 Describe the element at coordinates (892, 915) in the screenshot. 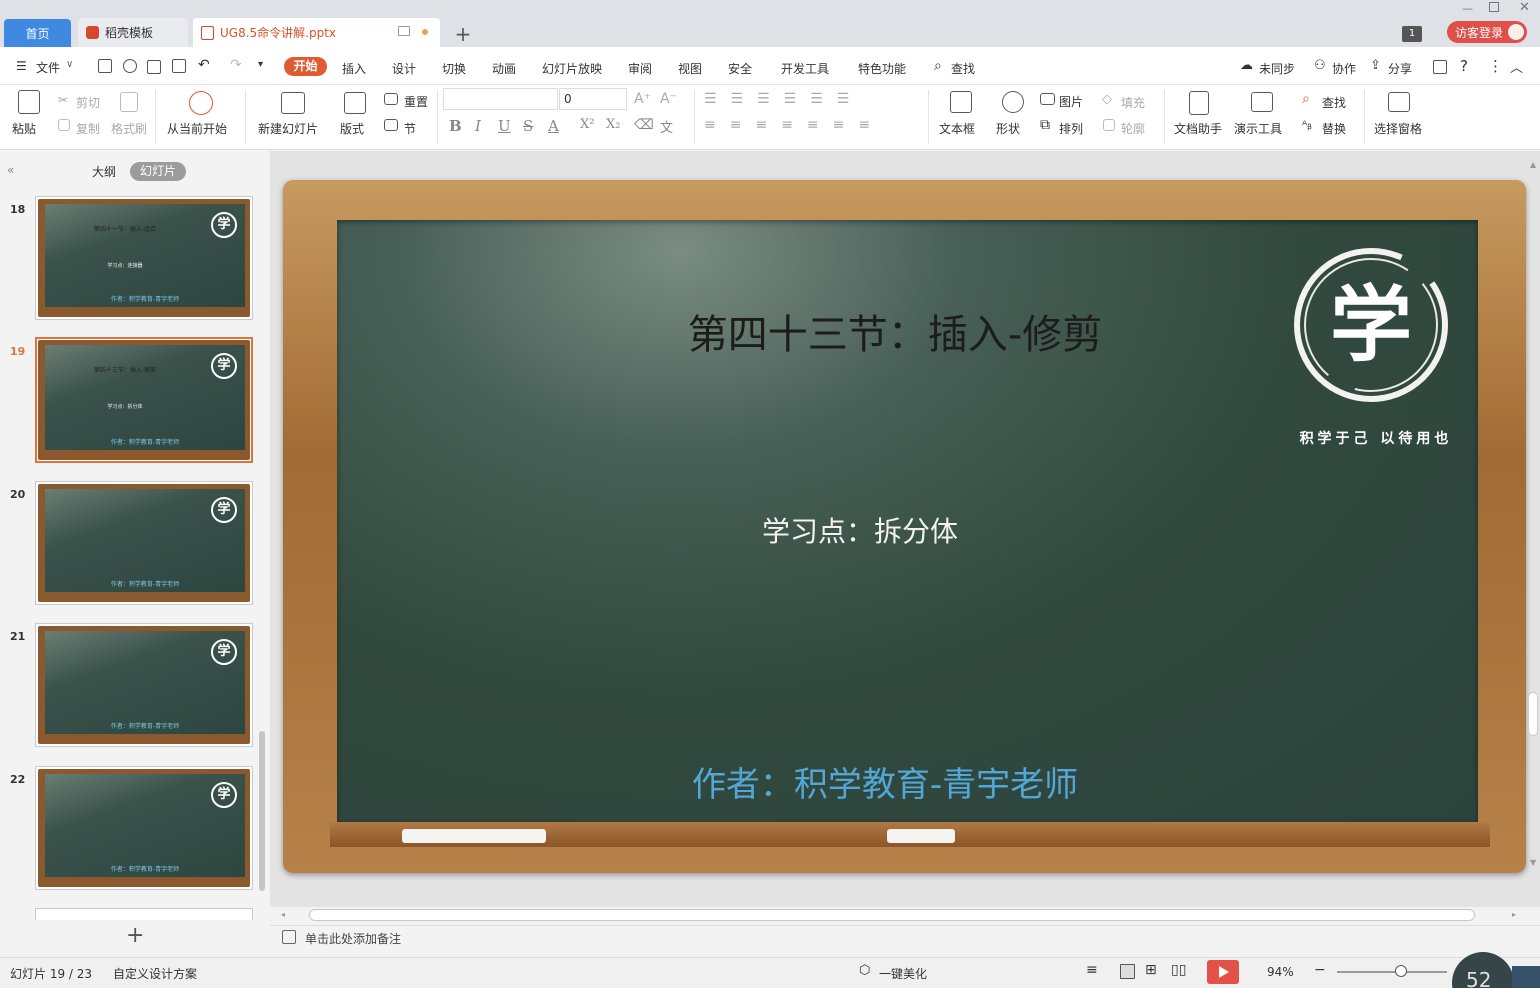

I see `horizontal-scrollbar` at that location.